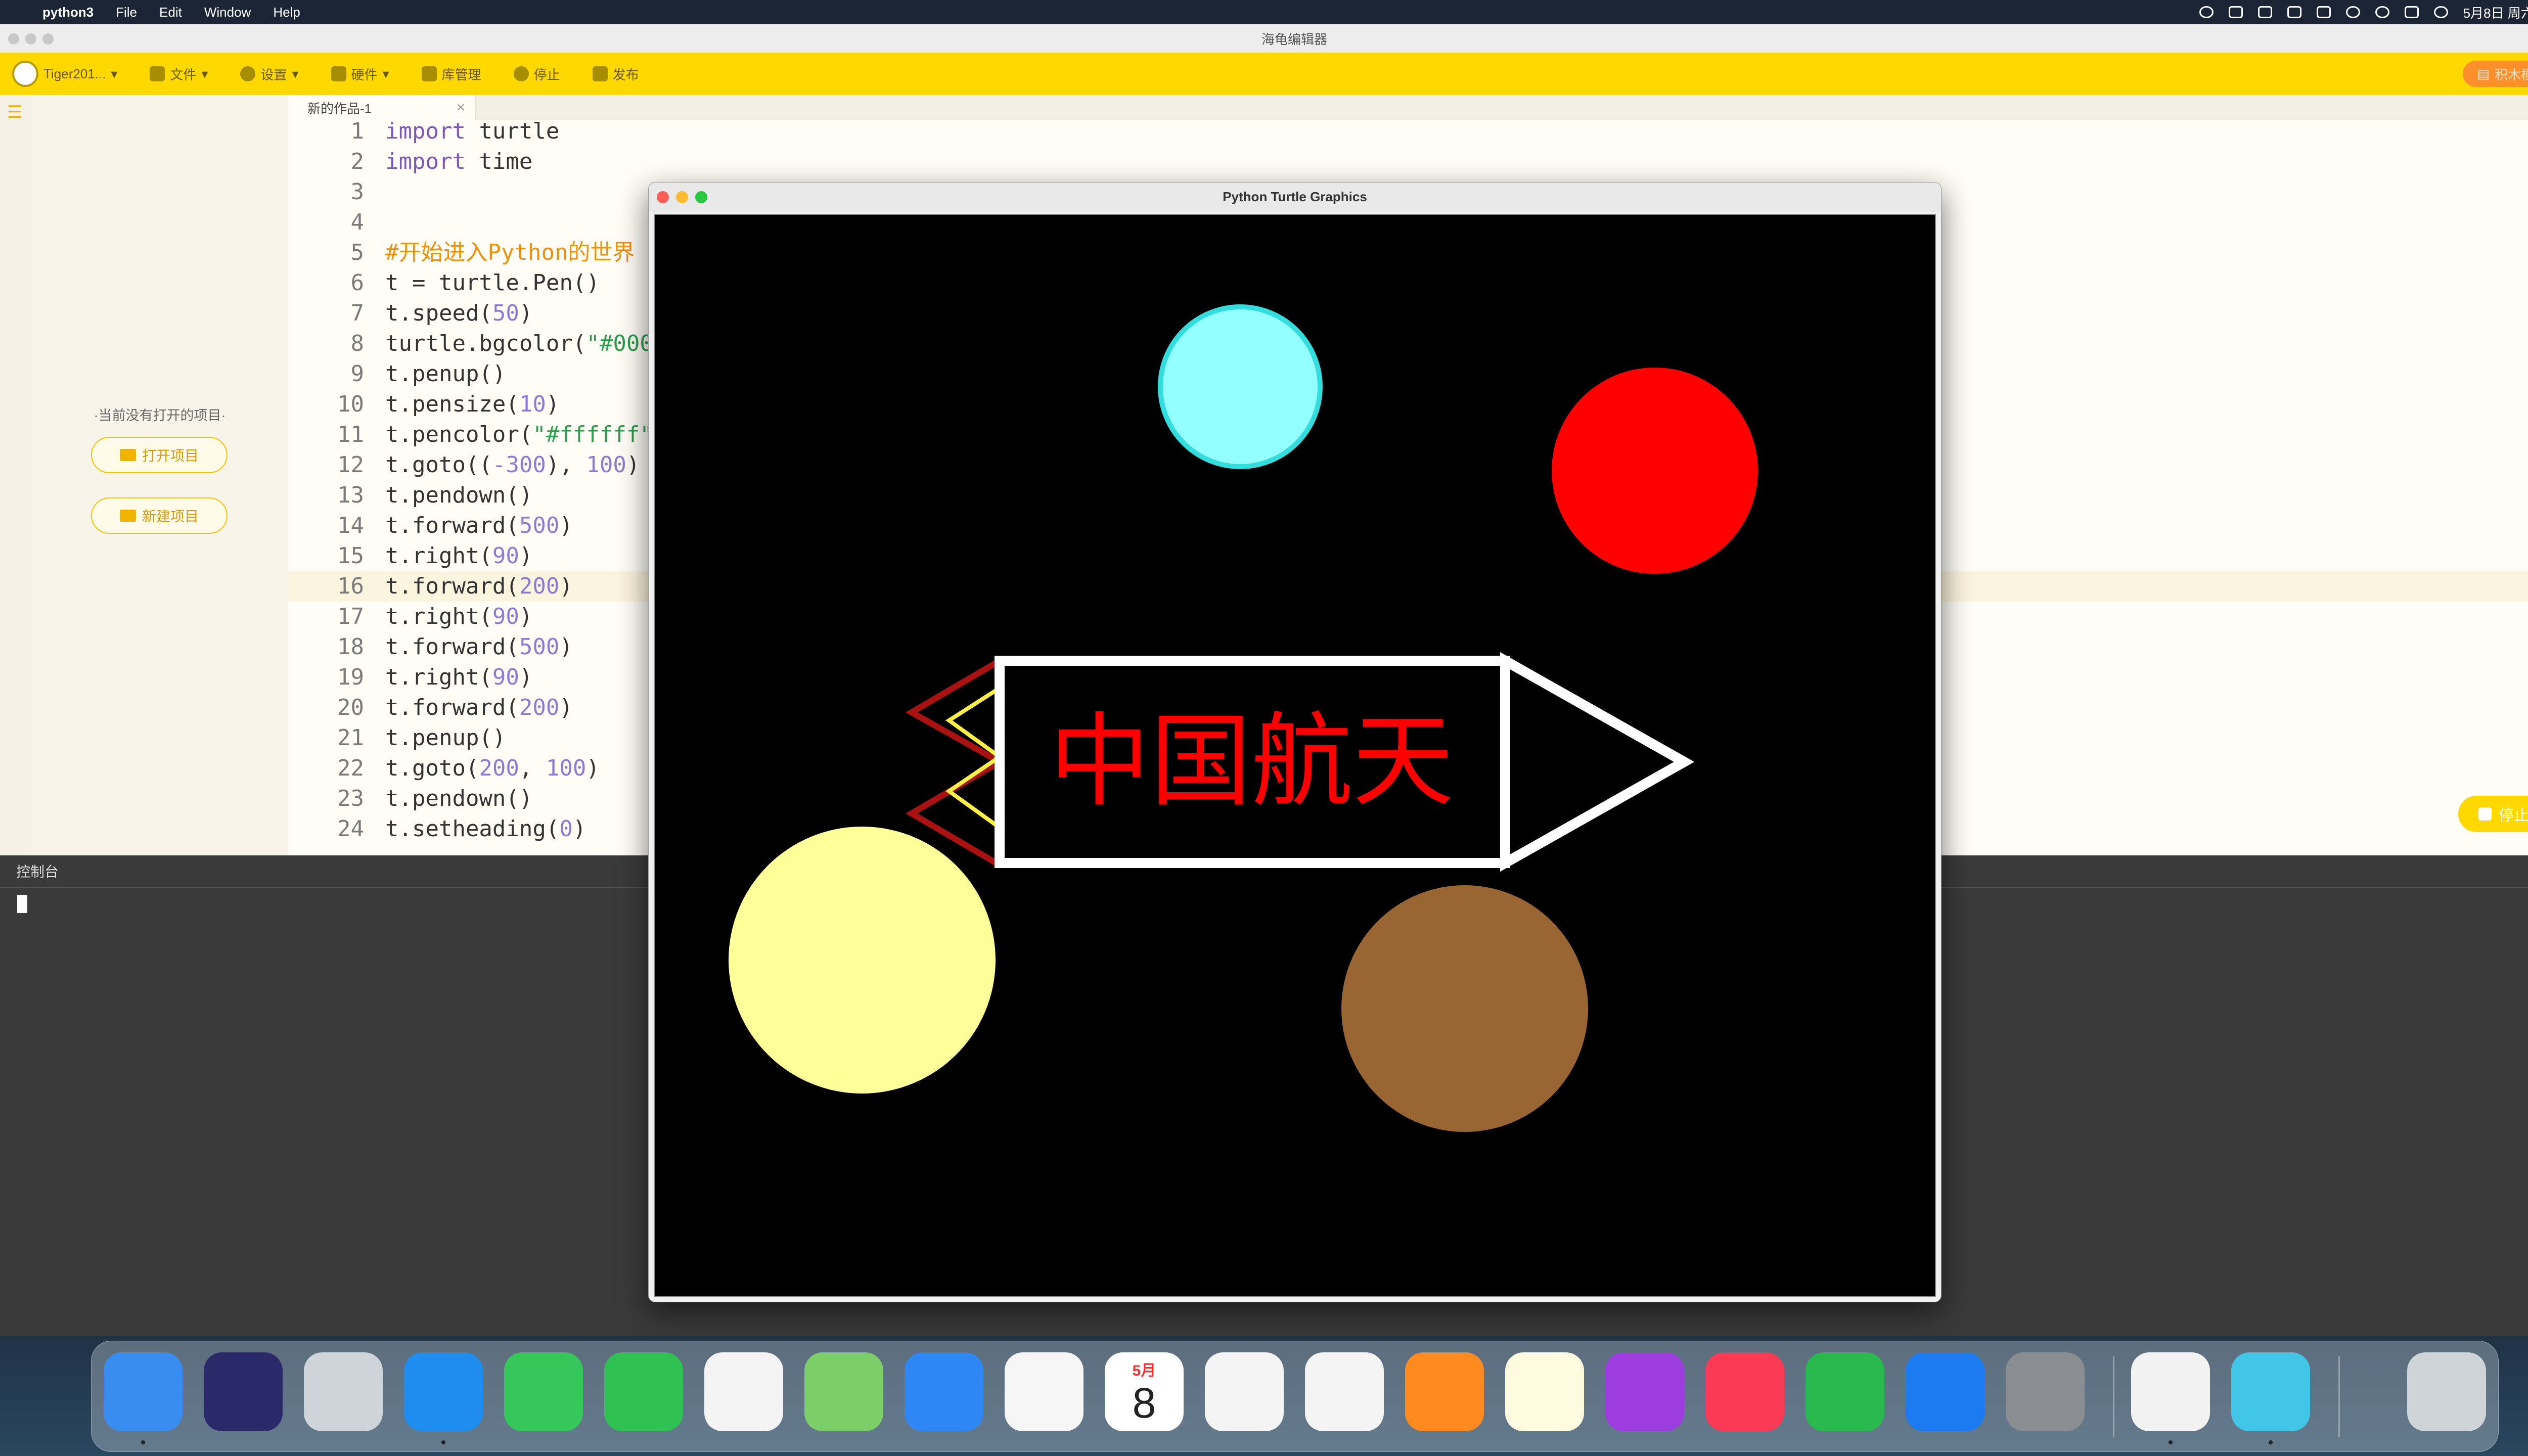  I want to click on settings-menu: 设置 ▾, so click(270, 74).